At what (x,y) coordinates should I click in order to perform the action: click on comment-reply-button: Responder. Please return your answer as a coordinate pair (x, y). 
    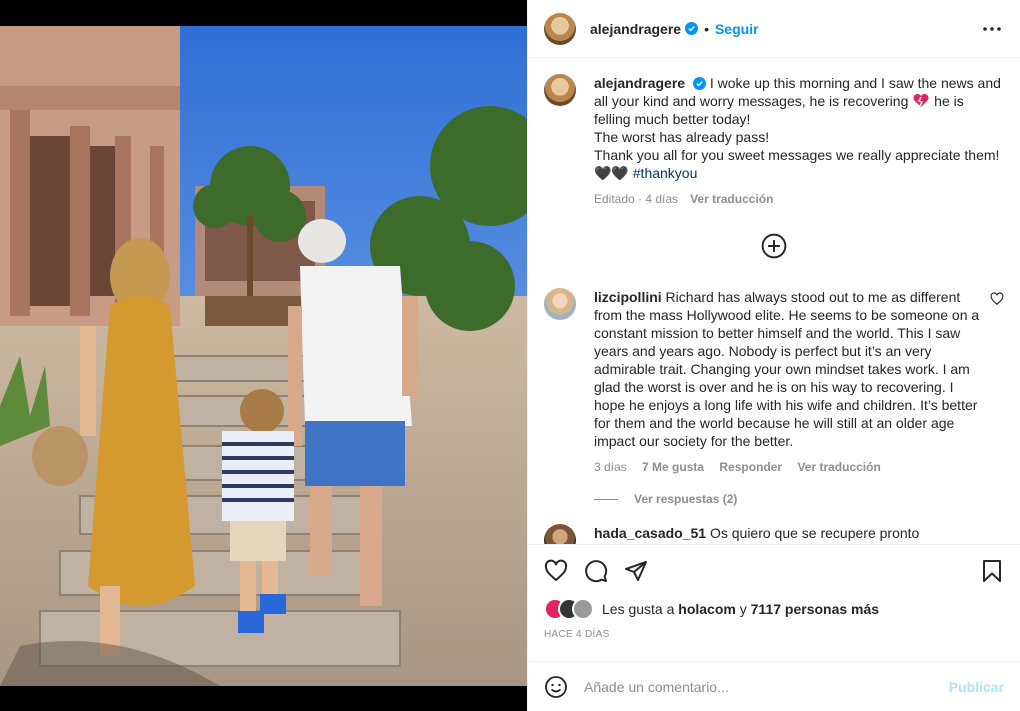
    Looking at the image, I should click on (750, 467).